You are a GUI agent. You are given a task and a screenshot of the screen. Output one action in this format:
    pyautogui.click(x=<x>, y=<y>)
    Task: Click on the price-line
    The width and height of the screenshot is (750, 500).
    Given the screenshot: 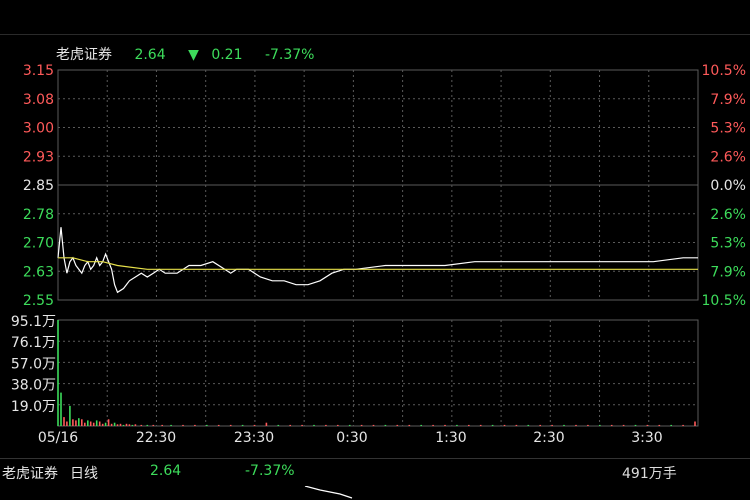 What is the action you would take?
    pyautogui.click(x=377, y=260)
    